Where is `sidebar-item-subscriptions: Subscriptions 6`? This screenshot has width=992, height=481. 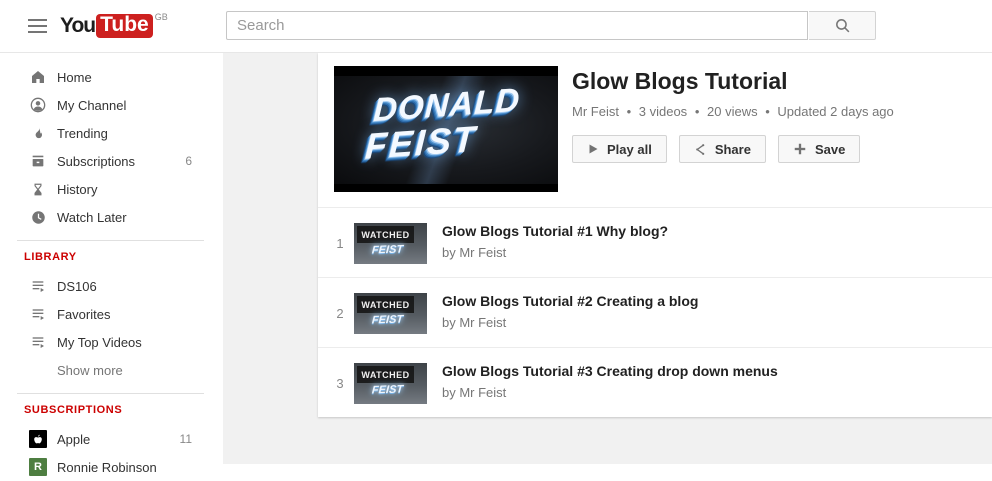
sidebar-item-subscriptions: Subscriptions 6 is located at coordinates (111, 161).